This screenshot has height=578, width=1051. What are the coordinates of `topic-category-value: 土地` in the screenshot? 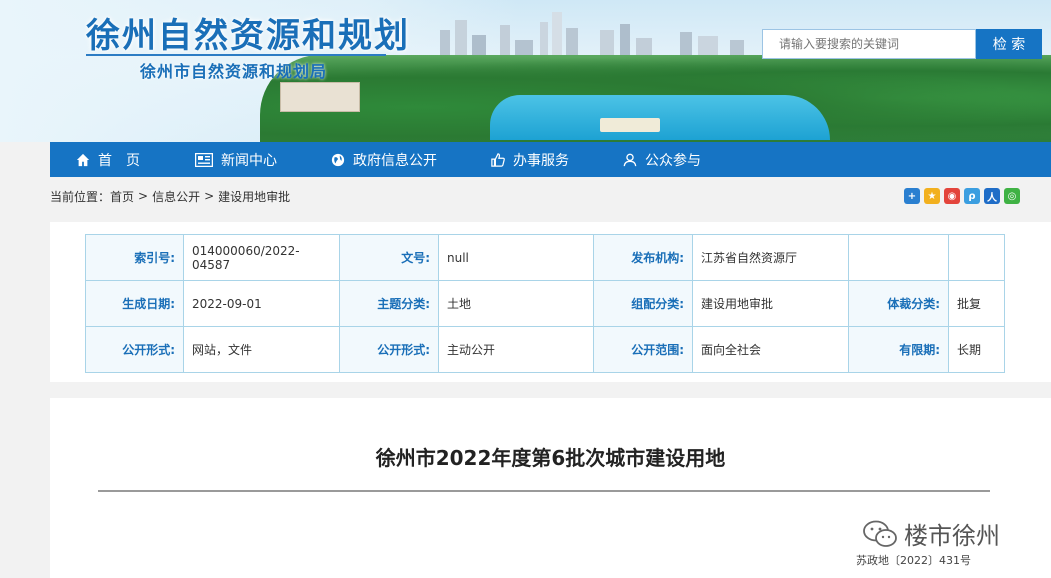 It's located at (516, 303).